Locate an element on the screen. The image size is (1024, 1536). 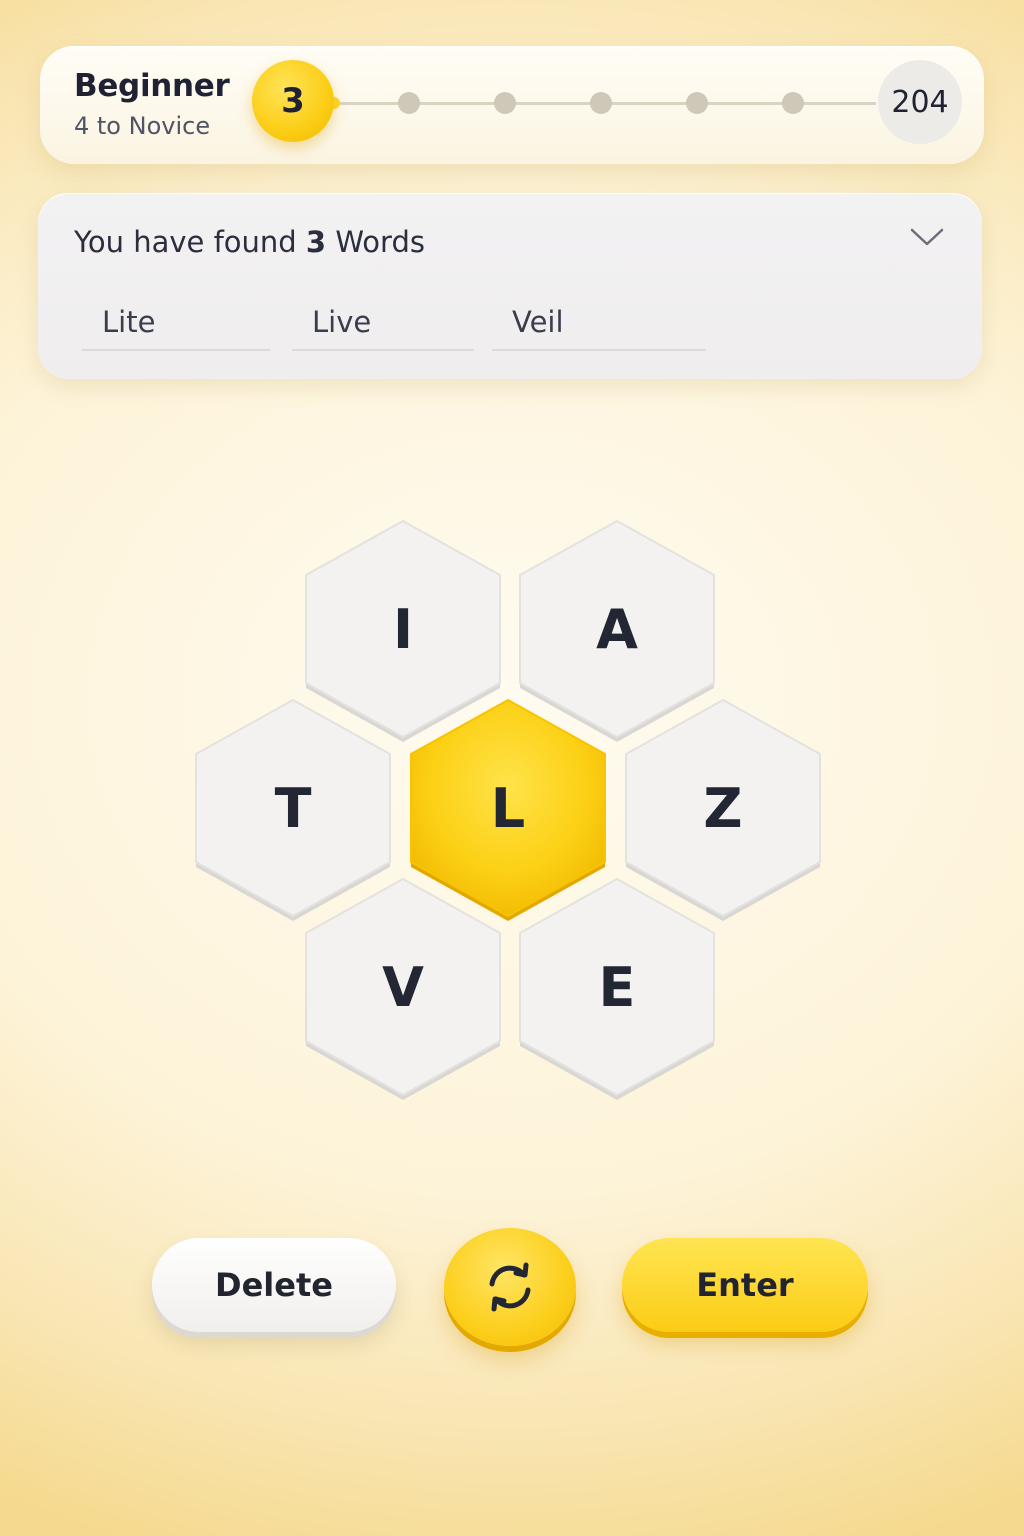
hive-letter: V is located at coordinates (403, 987).